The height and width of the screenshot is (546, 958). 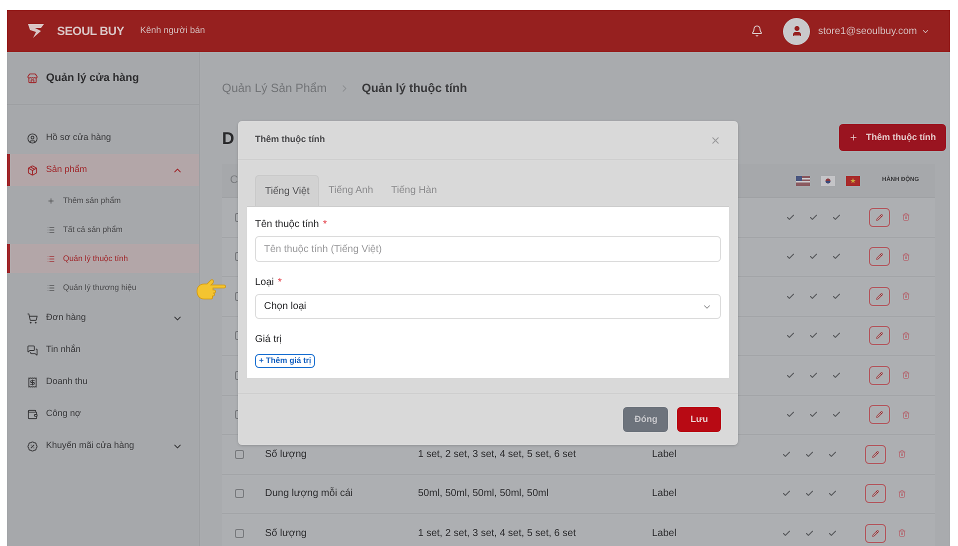 What do you see at coordinates (103, 414) in the screenshot?
I see `sidebar-item: Công nợ` at bounding box center [103, 414].